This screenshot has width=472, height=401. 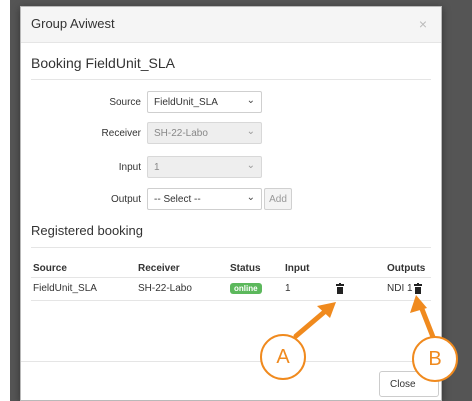 I want to click on output-label: Output, so click(x=125, y=199).